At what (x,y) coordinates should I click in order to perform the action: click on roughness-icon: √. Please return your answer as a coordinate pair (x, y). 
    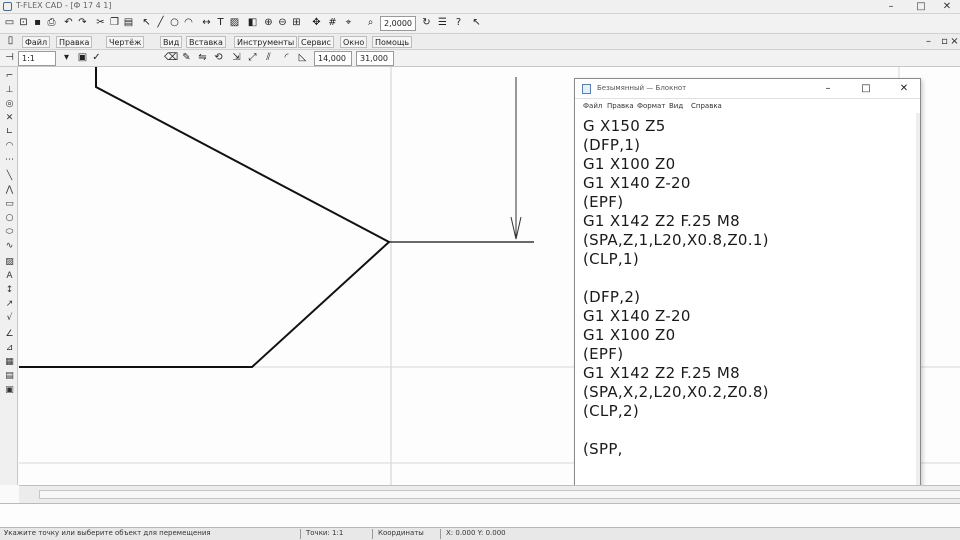
    Looking at the image, I should click on (9, 318).